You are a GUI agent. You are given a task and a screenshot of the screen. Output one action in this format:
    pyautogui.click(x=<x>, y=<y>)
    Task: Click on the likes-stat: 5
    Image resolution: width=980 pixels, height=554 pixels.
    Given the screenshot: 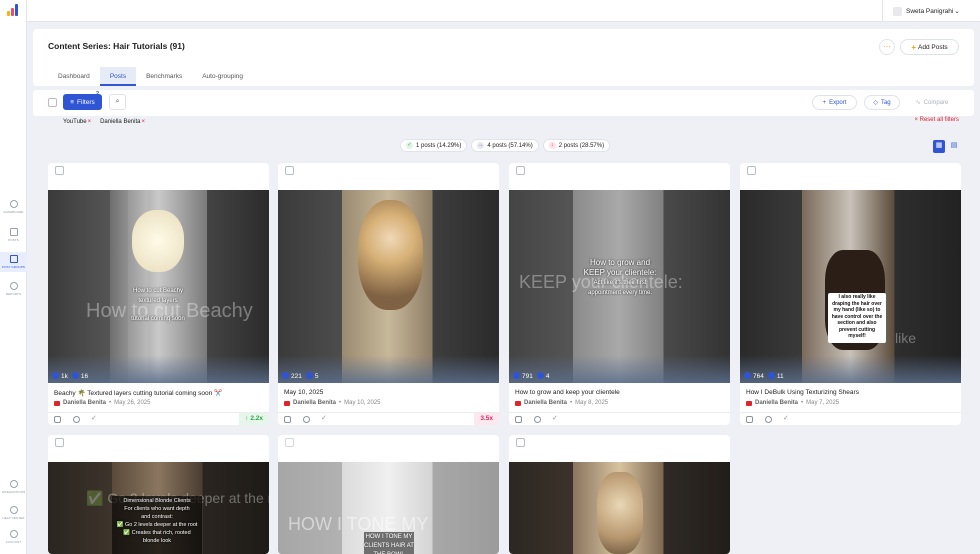 What is the action you would take?
    pyautogui.click(x=311, y=376)
    